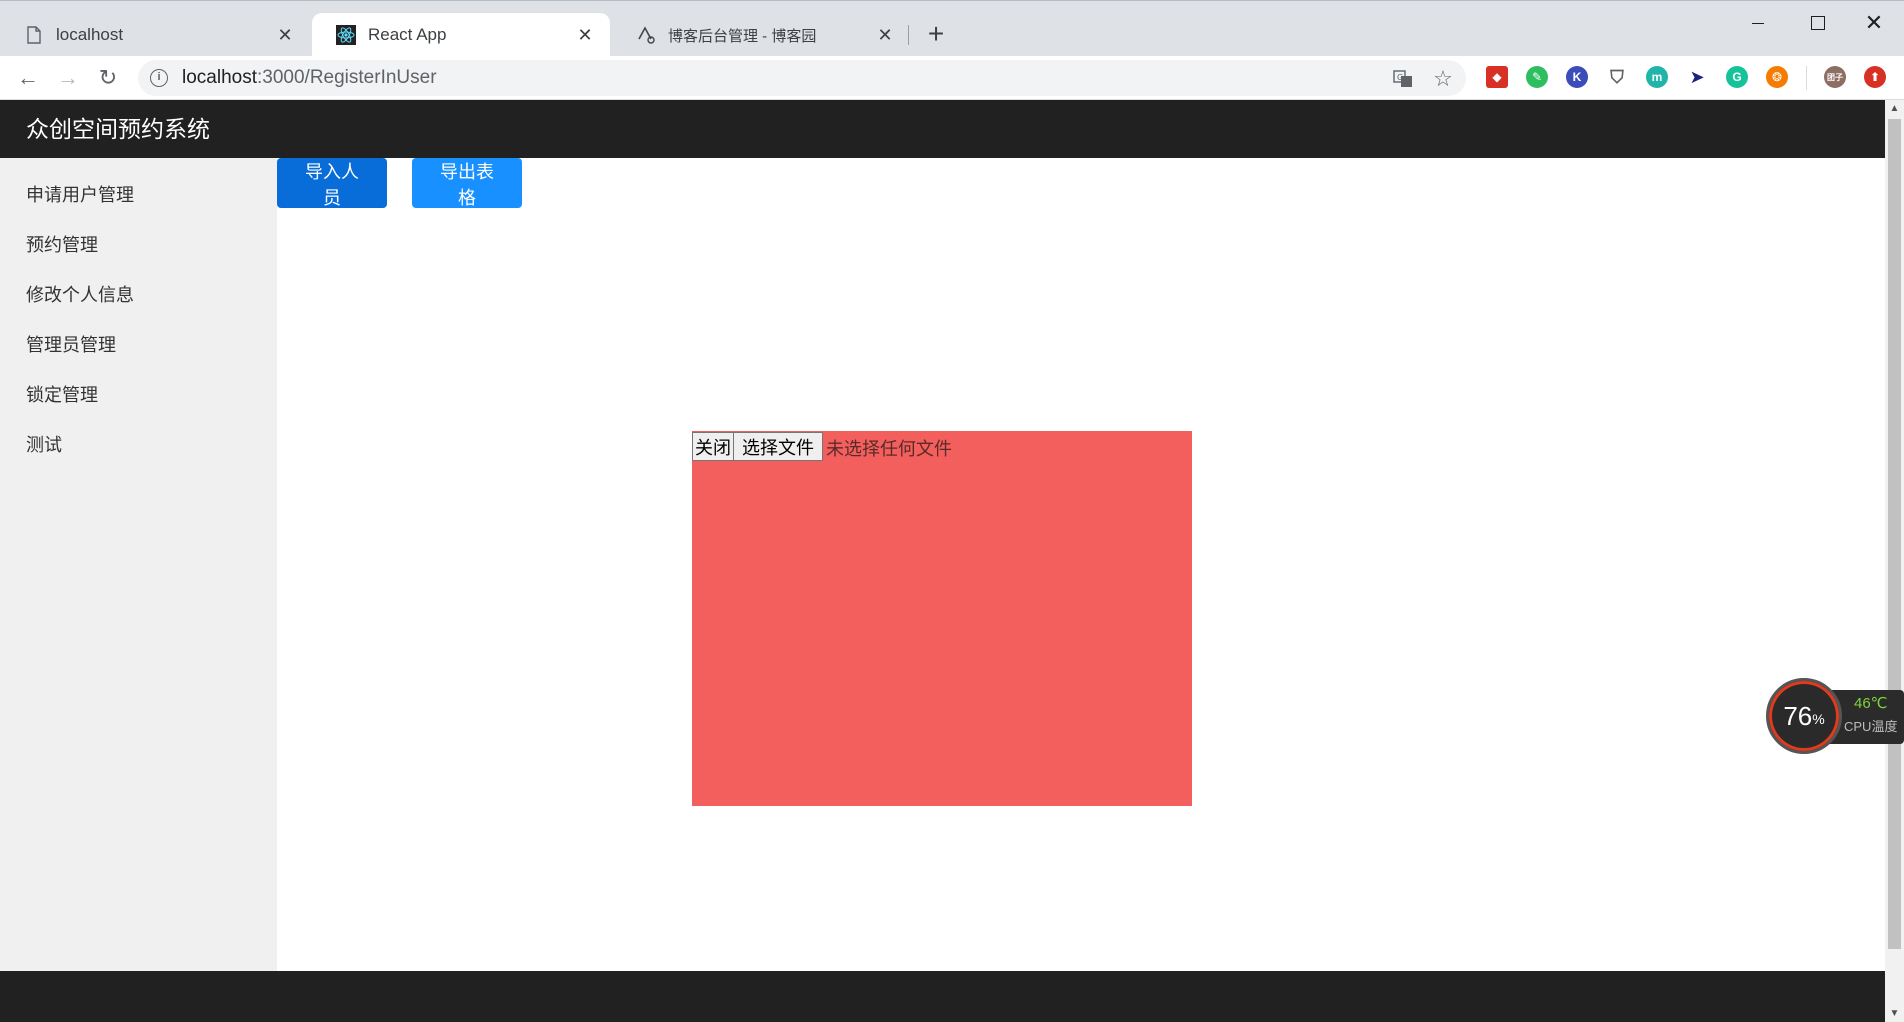 This screenshot has height=1022, width=1904. Describe the element at coordinates (467, 183) in the screenshot. I see `export-table-button: 导出表格` at that location.